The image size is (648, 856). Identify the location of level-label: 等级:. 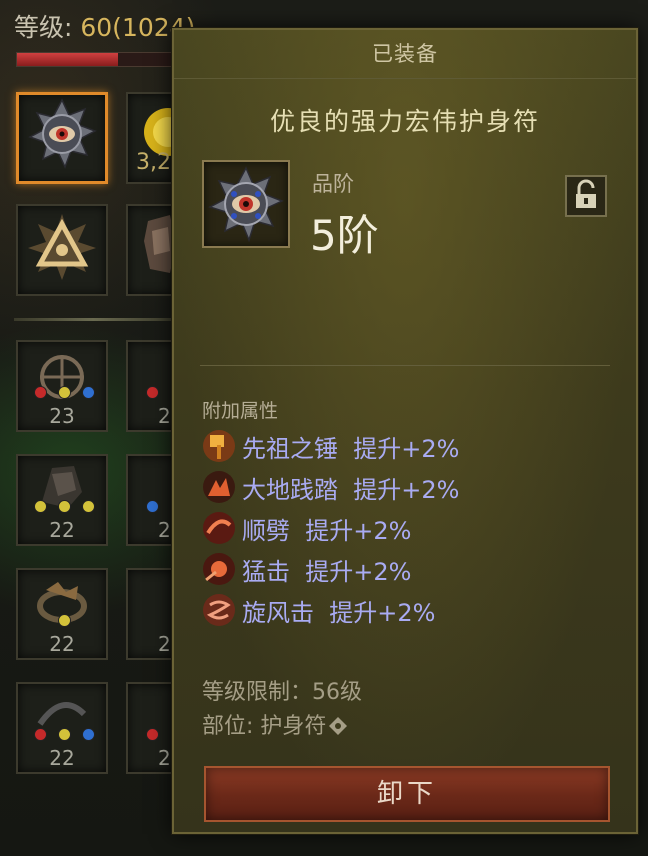
(47, 27).